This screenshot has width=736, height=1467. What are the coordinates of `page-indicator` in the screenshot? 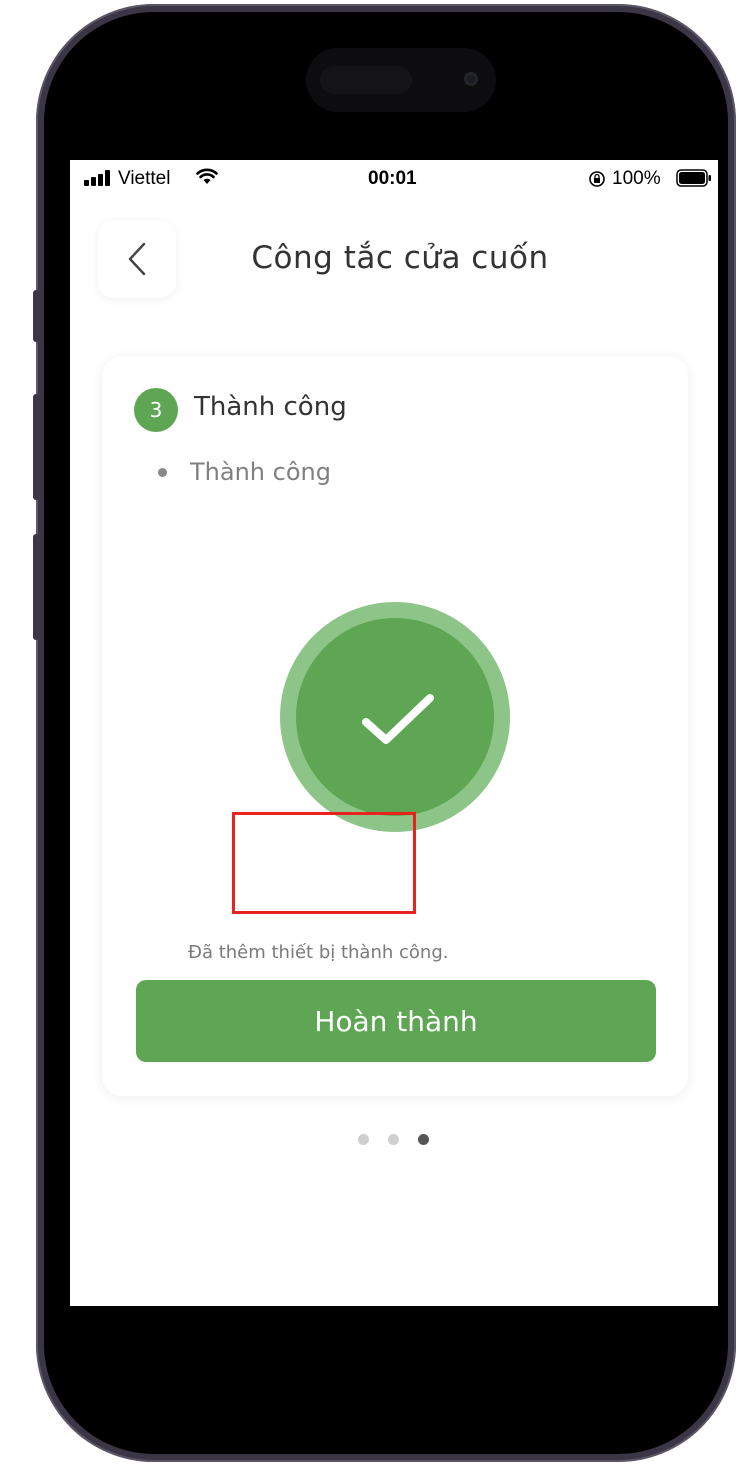 It's located at (398, 1140).